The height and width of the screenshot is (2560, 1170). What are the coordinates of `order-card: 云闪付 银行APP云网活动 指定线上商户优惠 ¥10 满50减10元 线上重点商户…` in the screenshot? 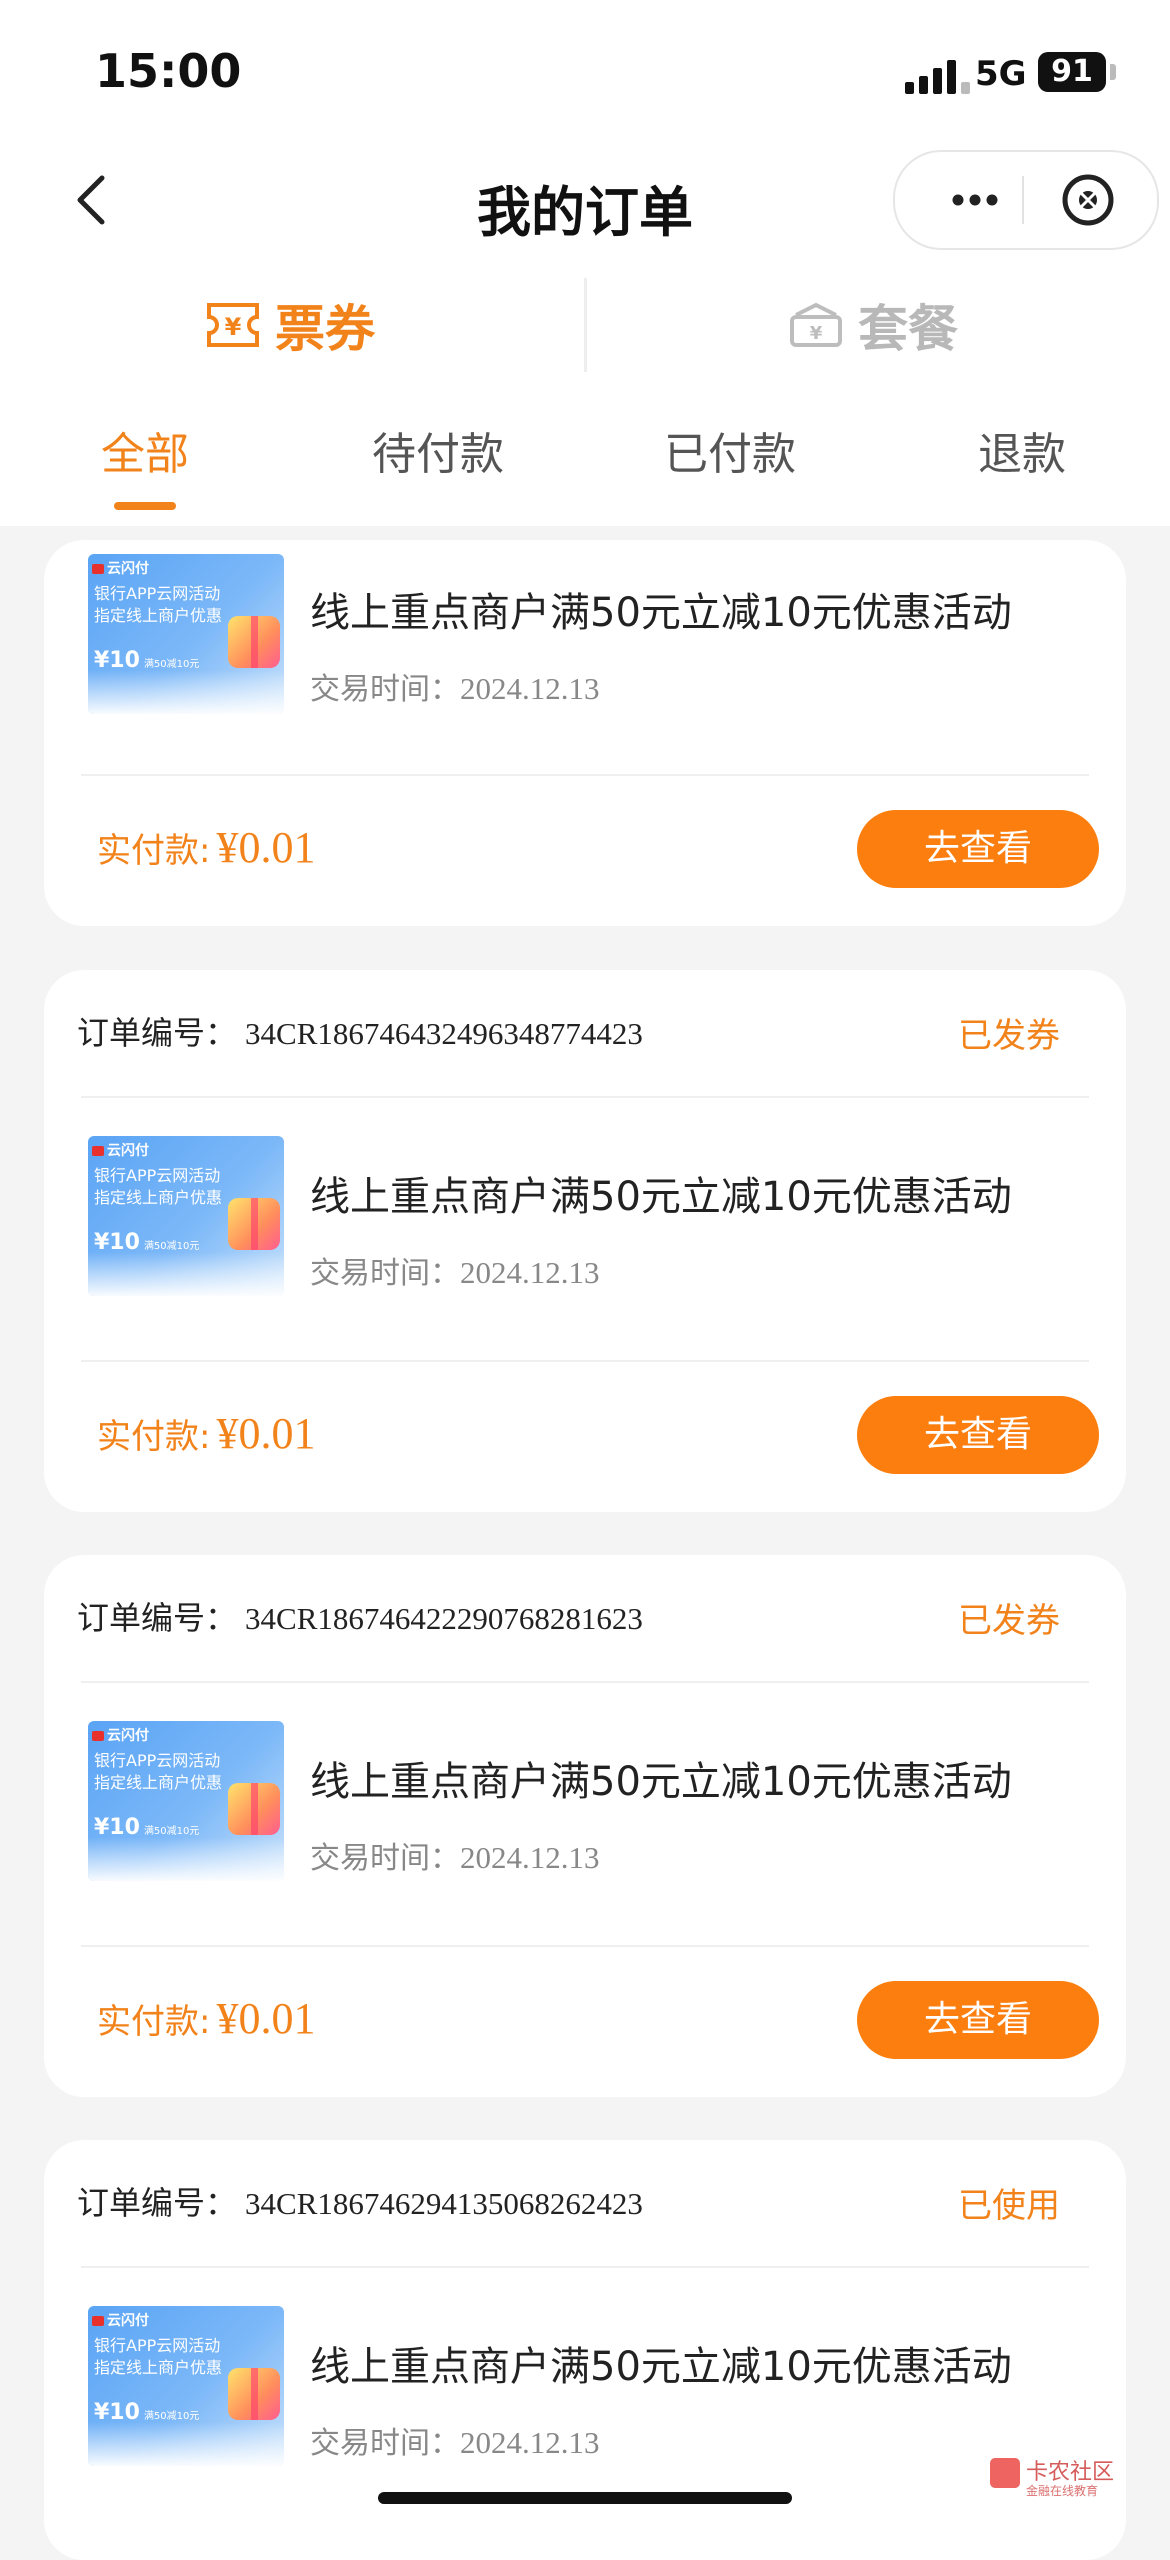 It's located at (585, 733).